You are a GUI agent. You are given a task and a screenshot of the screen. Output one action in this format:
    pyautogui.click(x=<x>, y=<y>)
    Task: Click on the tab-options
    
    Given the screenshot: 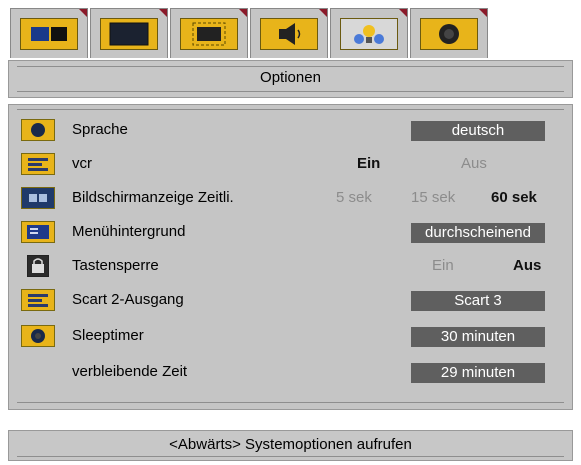 What is the action you would take?
    pyautogui.click(x=449, y=33)
    